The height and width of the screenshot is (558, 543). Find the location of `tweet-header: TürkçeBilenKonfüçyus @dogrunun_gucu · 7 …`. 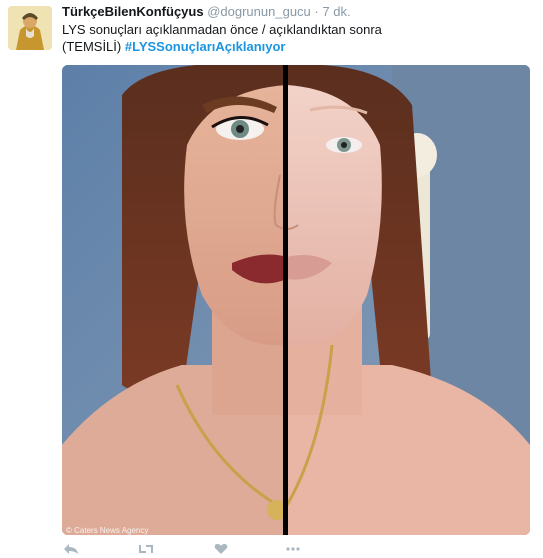

tweet-header: TürkçeBilenKonfüçyus @dogrunun_gucu · 7 … is located at coordinates (206, 11).